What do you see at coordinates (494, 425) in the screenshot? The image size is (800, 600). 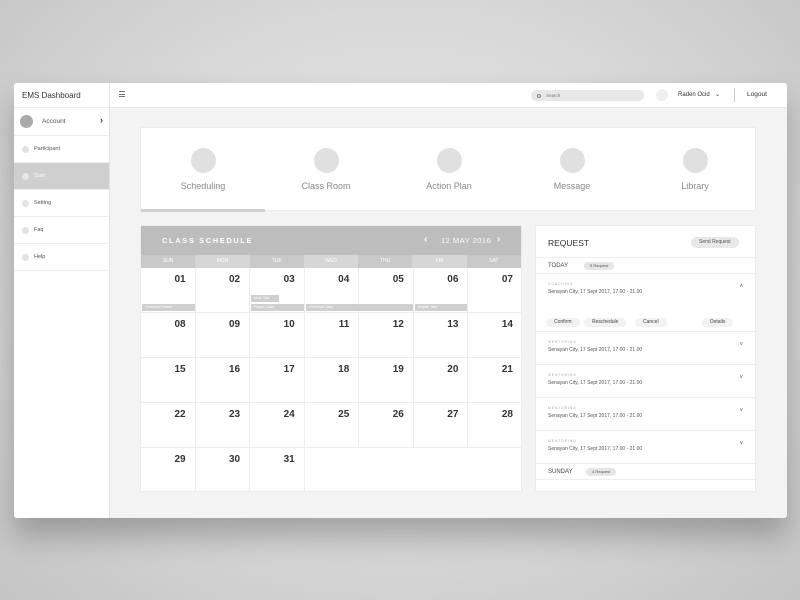 I see `calendar-day-cell: 28` at bounding box center [494, 425].